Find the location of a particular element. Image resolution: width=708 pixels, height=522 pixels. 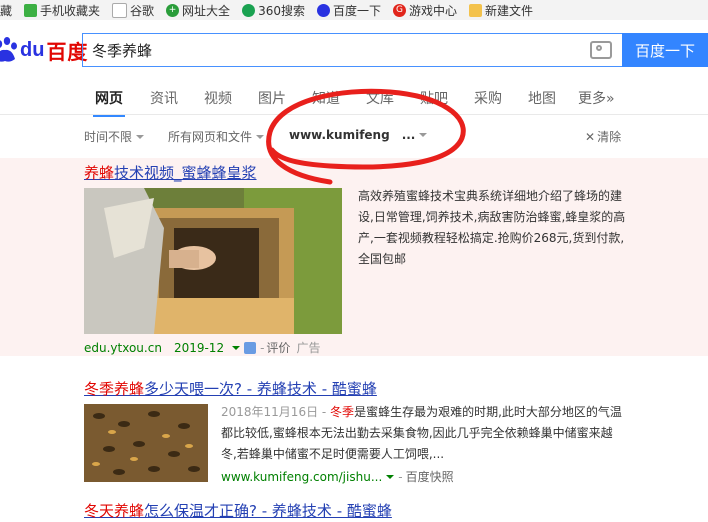

tab-purchase: 采购 is located at coordinates (488, 98).